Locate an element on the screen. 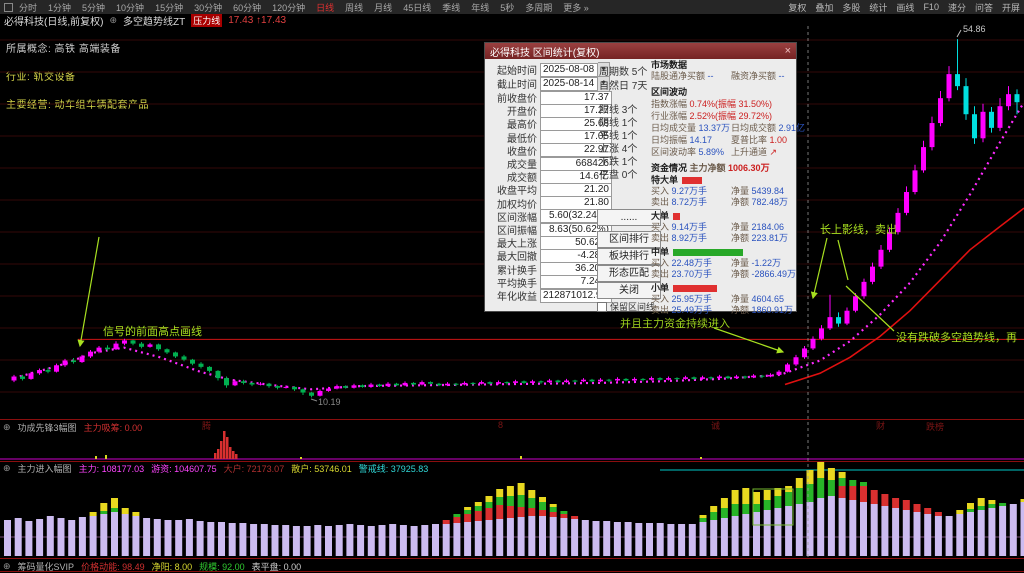 Image resolution: width=1024 pixels, height=573 pixels. stat-field-row-7: 收盘平均 21.20 is located at coordinates (550, 189).